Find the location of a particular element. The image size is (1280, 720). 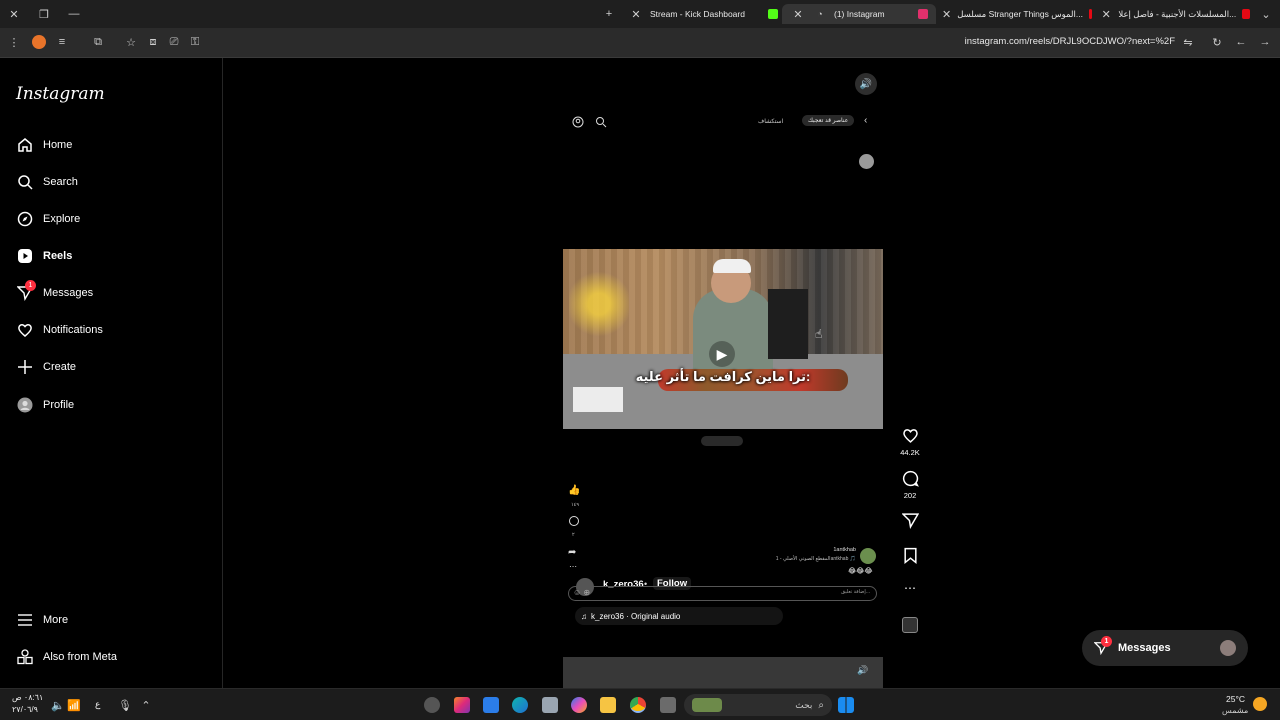

inner-tab-explore: استكشاف is located at coordinates (771, 122).